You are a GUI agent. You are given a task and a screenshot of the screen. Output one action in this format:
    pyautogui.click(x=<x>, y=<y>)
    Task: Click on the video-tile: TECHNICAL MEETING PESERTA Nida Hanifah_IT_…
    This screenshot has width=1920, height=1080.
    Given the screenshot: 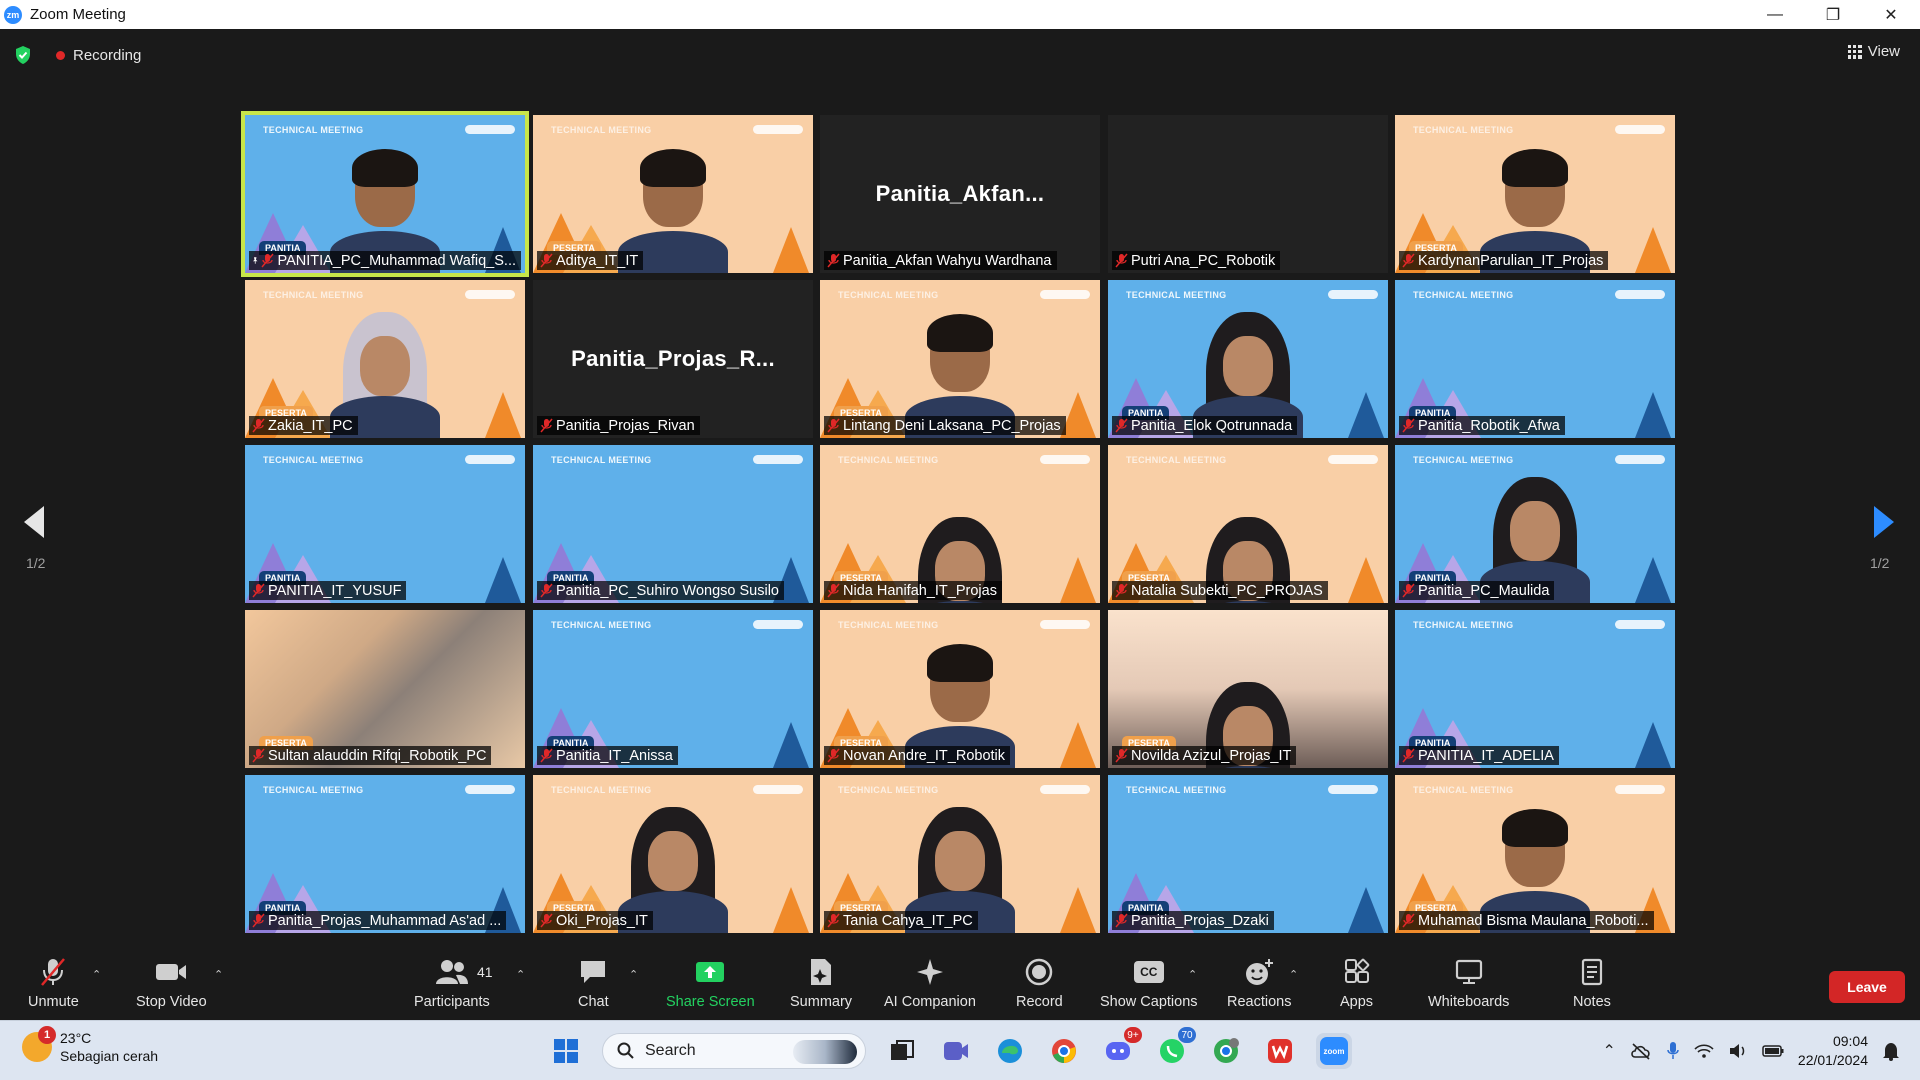 What is the action you would take?
    pyautogui.click(x=960, y=524)
    